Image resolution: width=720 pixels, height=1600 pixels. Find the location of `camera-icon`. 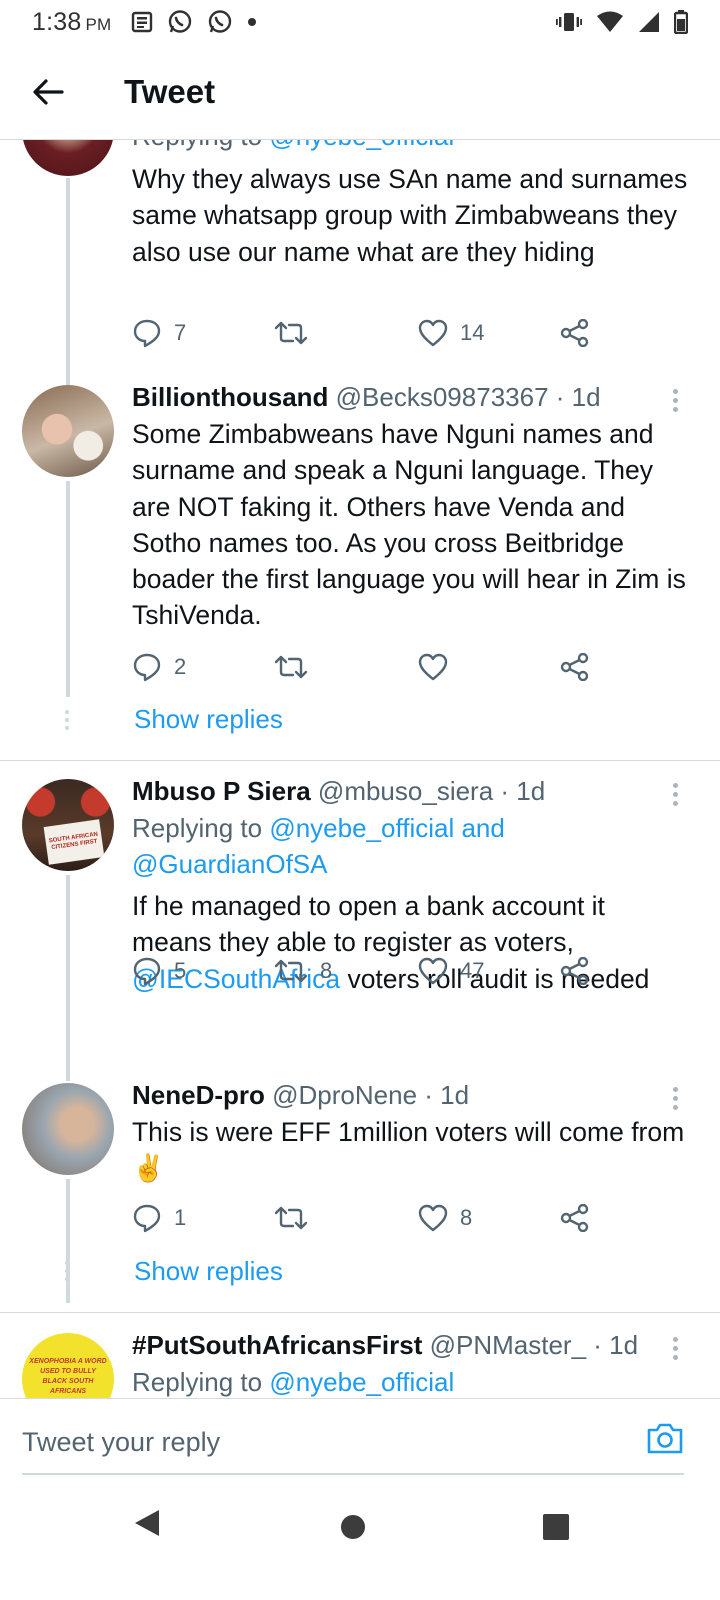

camera-icon is located at coordinates (665, 1438).